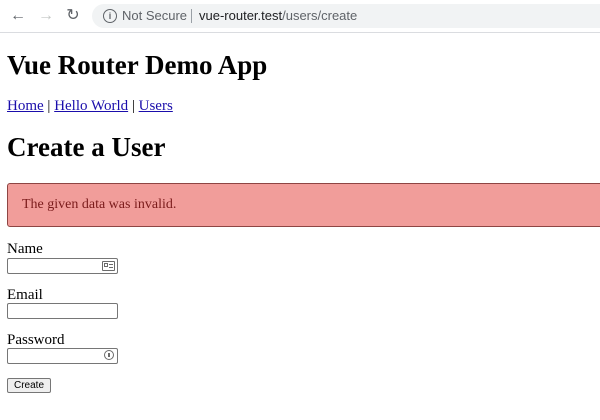  What do you see at coordinates (18, 16) in the screenshot?
I see `back-arrow-icon: ←` at bounding box center [18, 16].